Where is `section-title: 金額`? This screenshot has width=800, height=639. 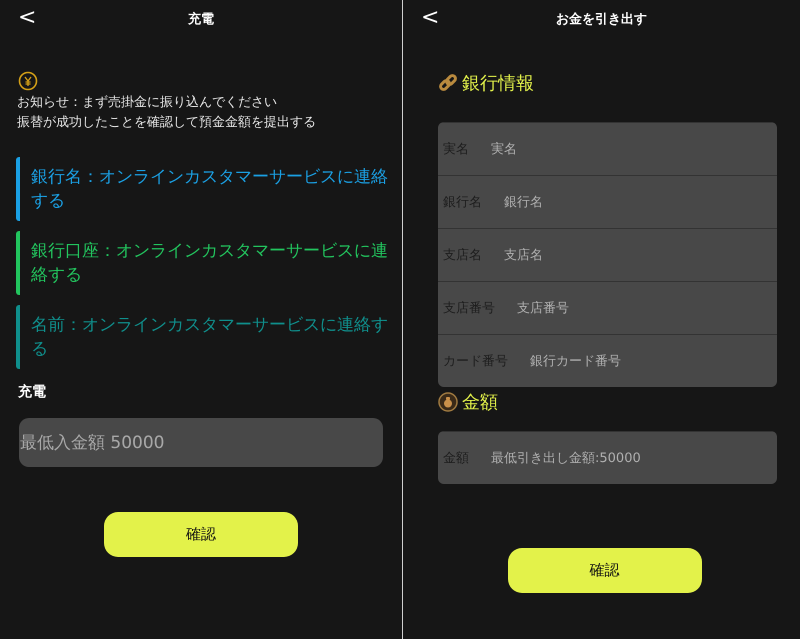 section-title: 金額 is located at coordinates (480, 402).